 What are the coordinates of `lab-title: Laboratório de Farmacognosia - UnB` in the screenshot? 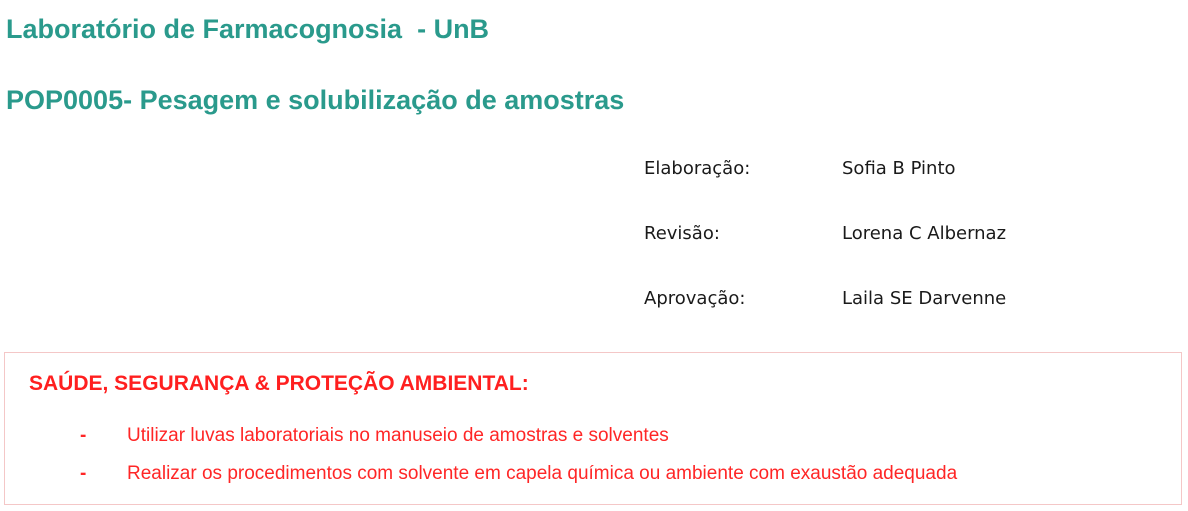 It's located at (248, 29).